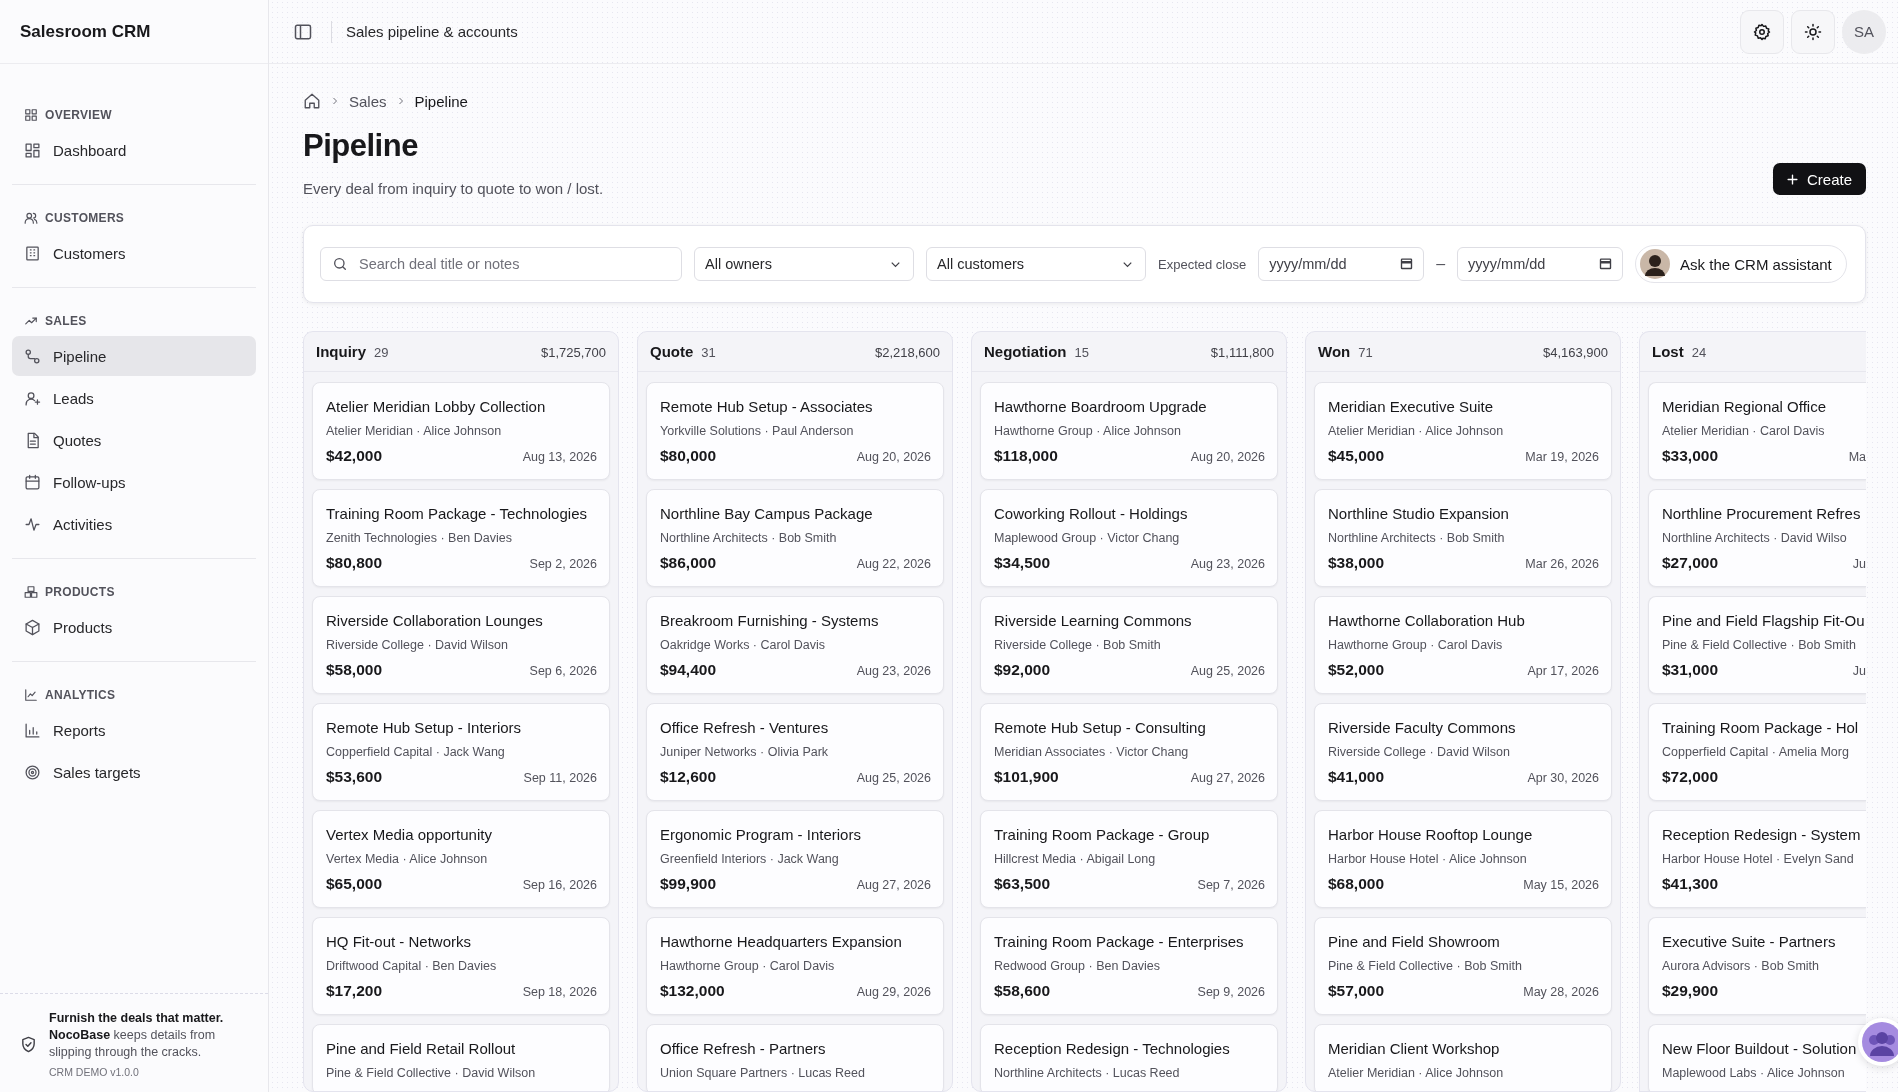 The width and height of the screenshot is (1898, 1092). I want to click on deal-card: Riverside Collaboration Lounges Riverside College · David Wilson $58,000 Sep 6, 2026, so click(461, 645).